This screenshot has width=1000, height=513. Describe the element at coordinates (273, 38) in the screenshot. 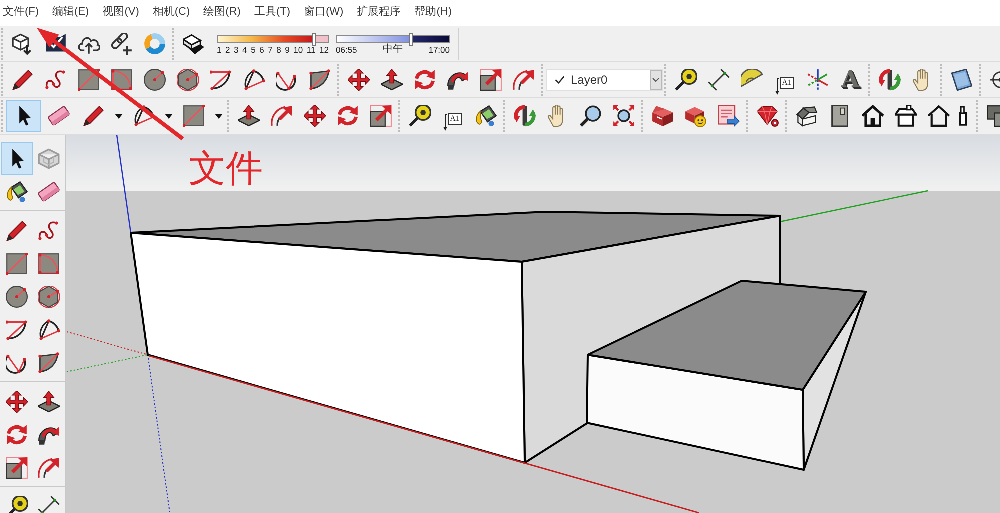

I see `month-slider` at that location.